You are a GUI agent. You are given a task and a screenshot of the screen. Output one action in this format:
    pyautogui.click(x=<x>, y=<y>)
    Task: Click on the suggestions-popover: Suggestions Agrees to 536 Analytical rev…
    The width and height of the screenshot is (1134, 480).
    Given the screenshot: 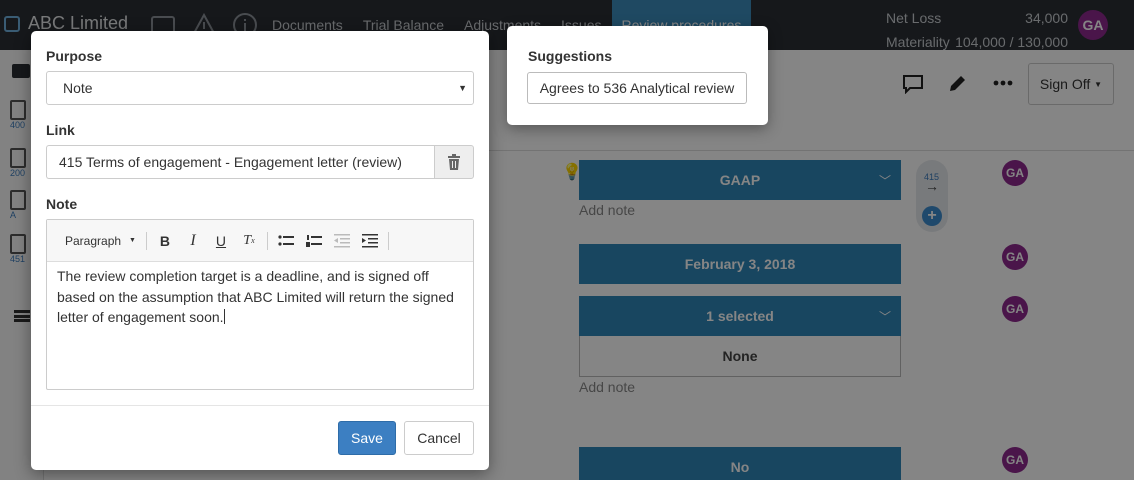 What is the action you would take?
    pyautogui.click(x=637, y=75)
    